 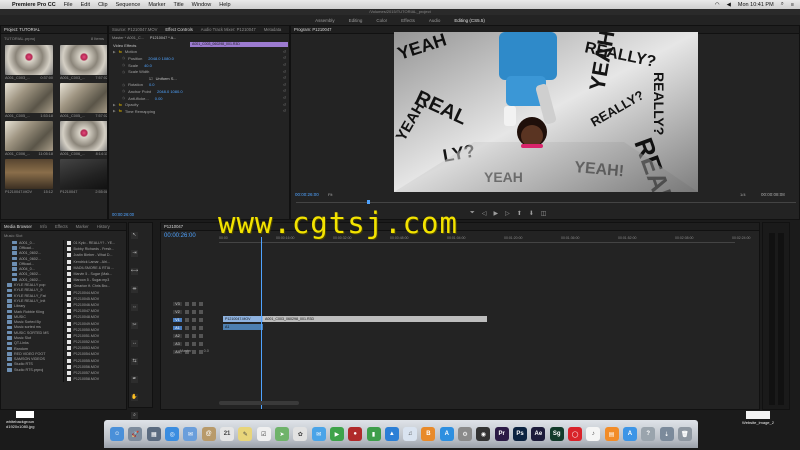 I want to click on project-thumb: P1210047.MOV 15:12, so click(x=29, y=176).